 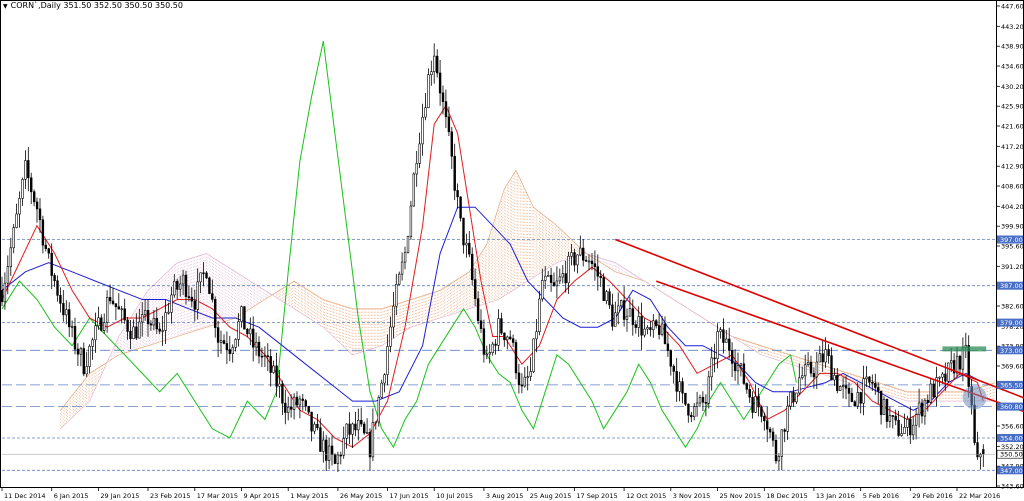 I want to click on level-label: 387.00, so click(x=1011, y=286).